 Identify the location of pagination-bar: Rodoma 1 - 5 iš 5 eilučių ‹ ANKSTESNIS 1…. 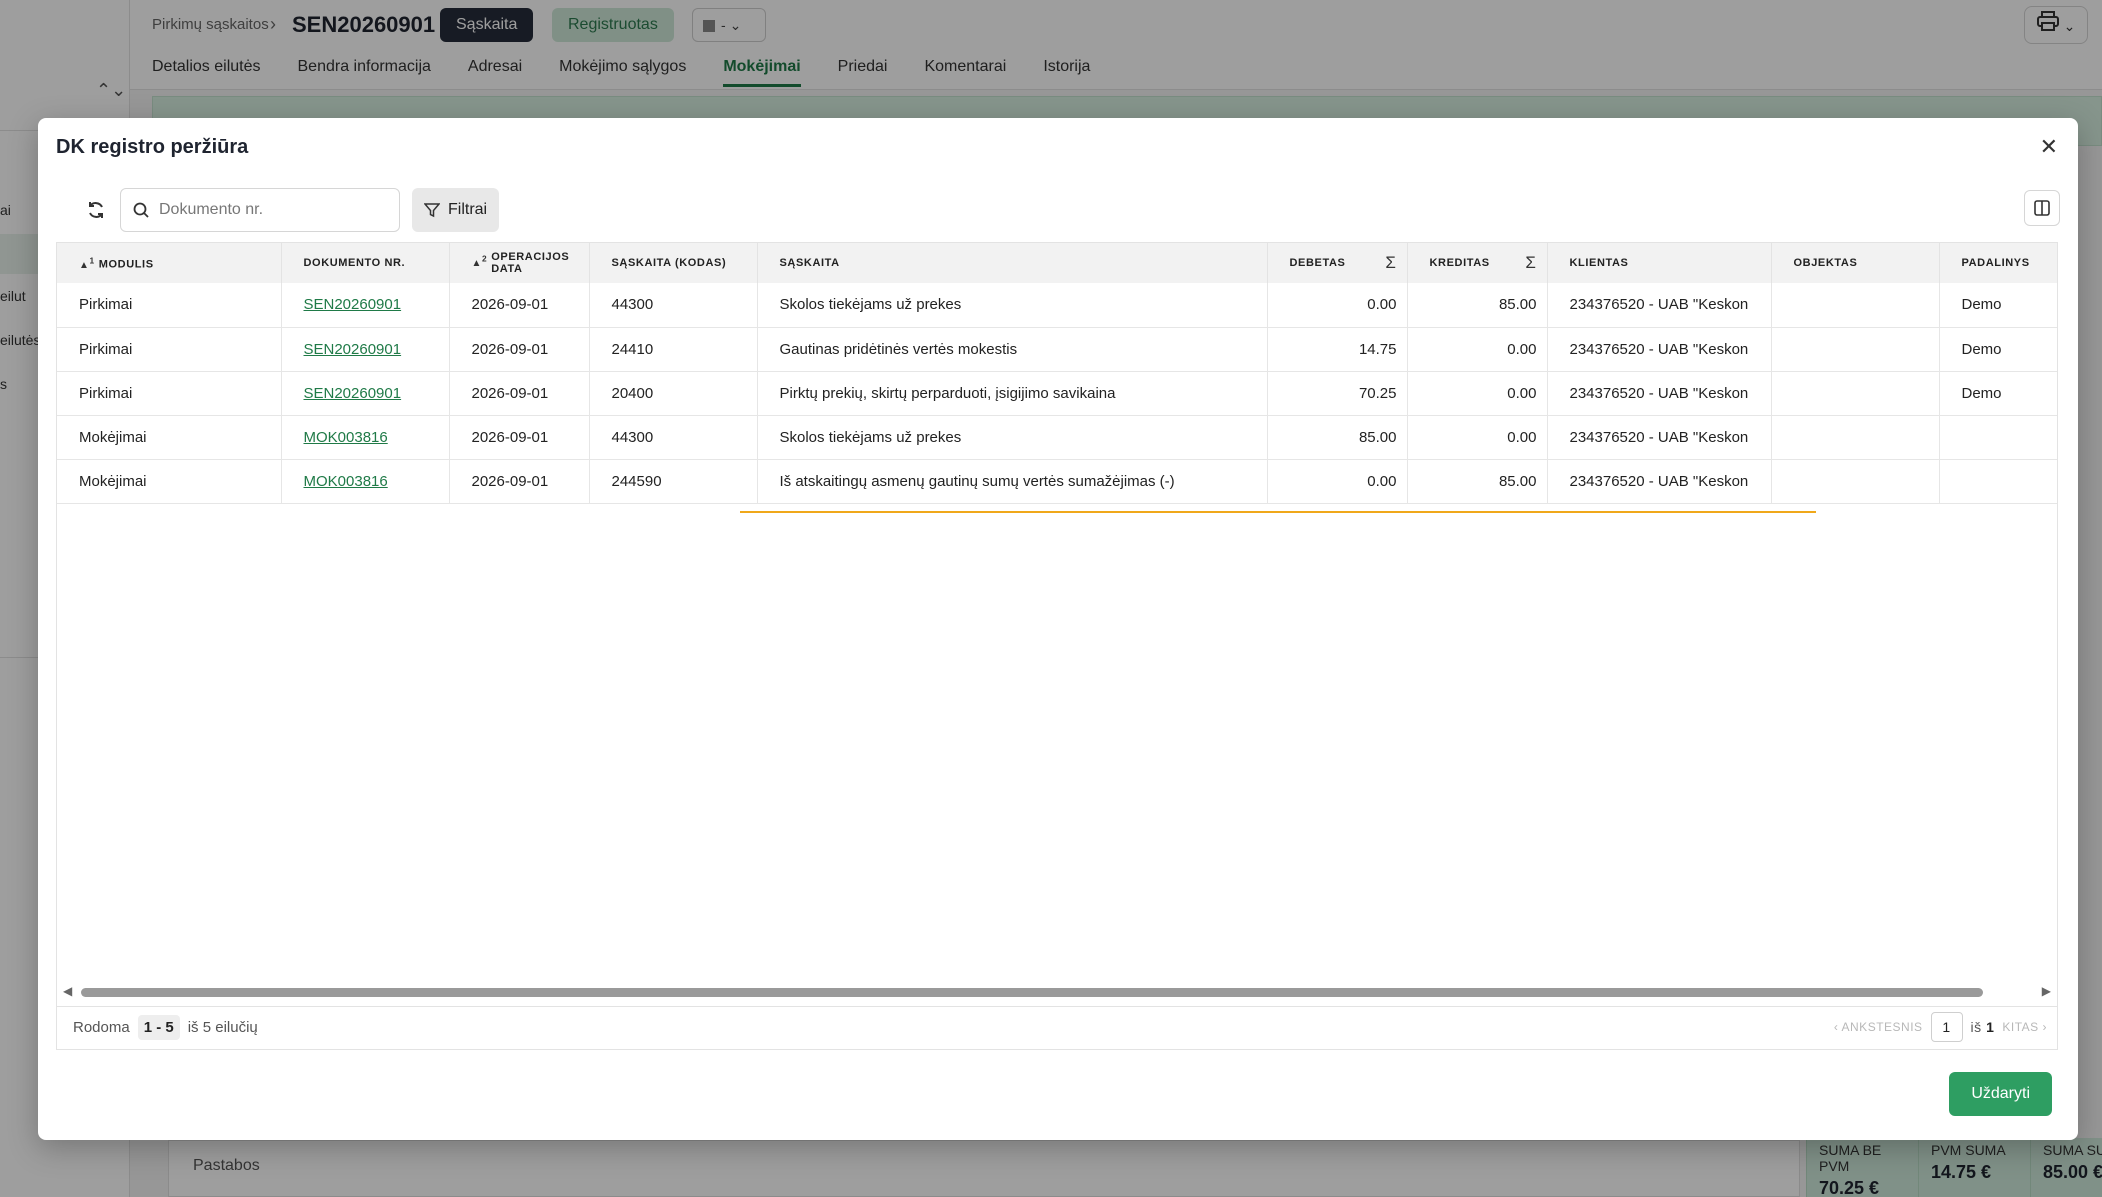
(1057, 1028).